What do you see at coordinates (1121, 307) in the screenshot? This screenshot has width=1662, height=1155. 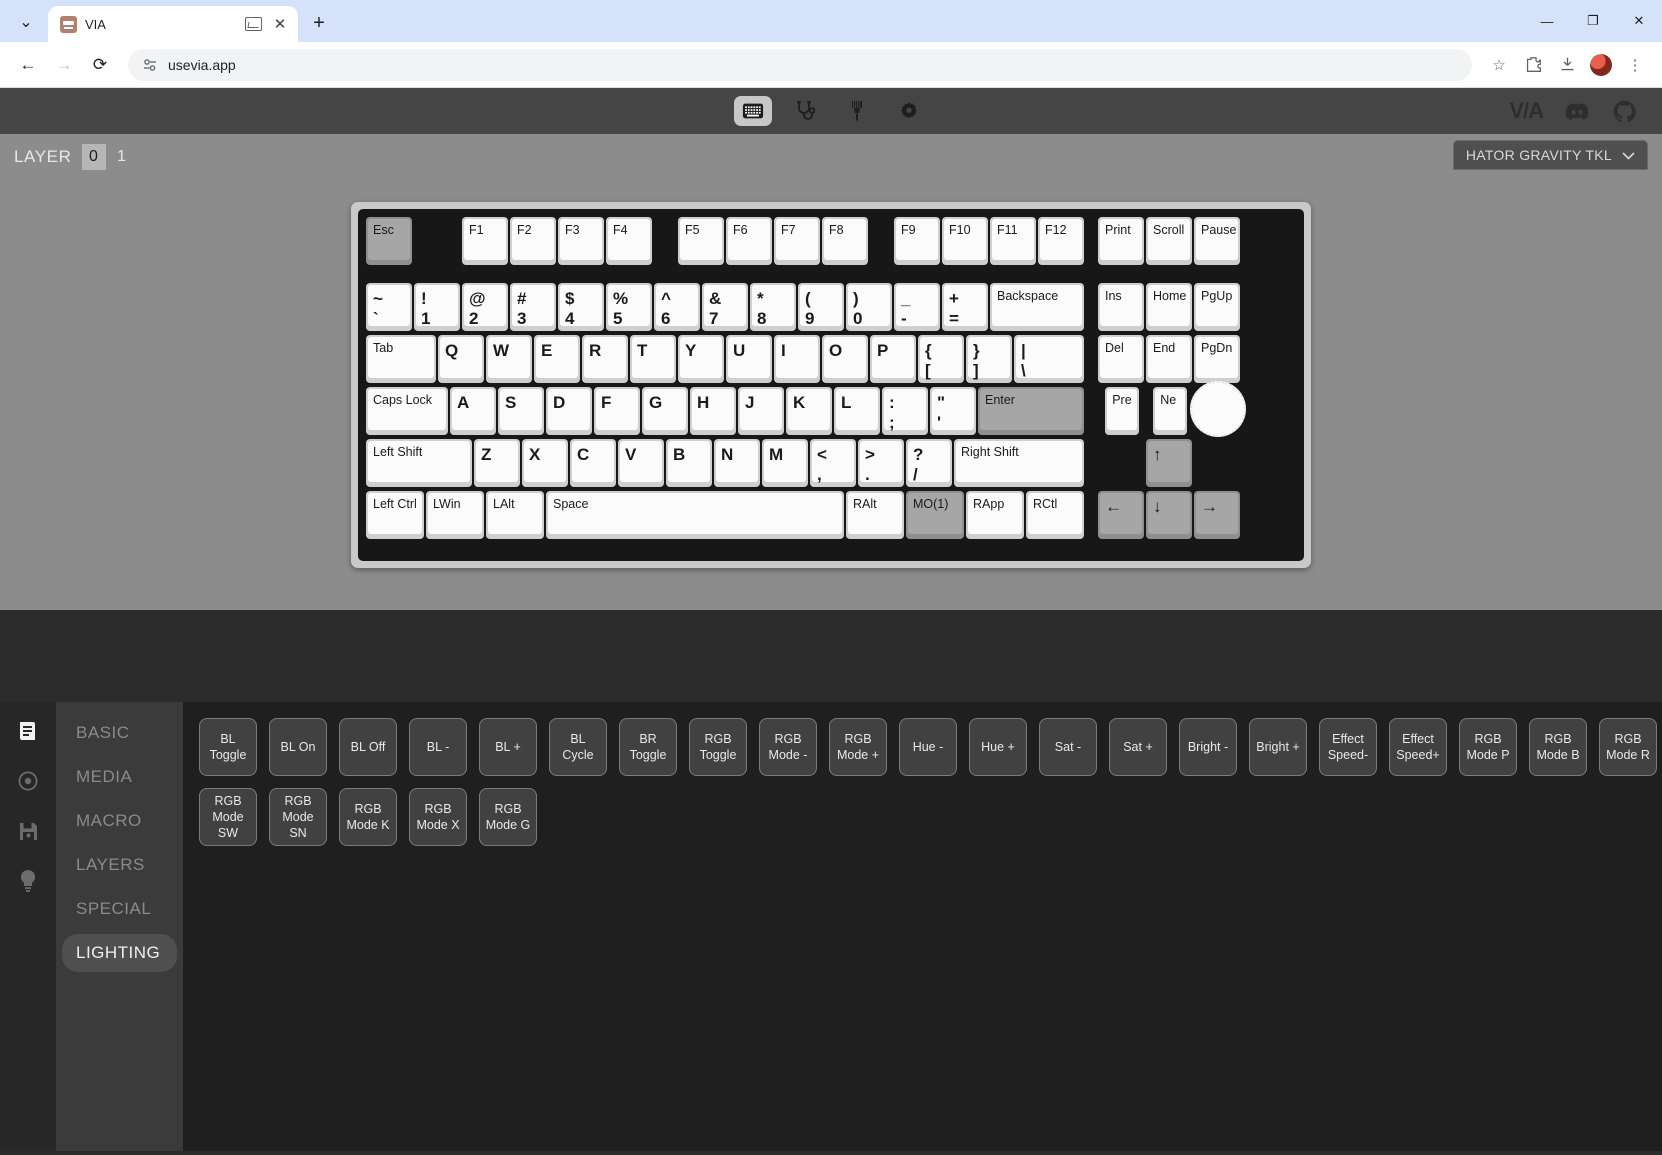 I see `key-ins: Ins` at bounding box center [1121, 307].